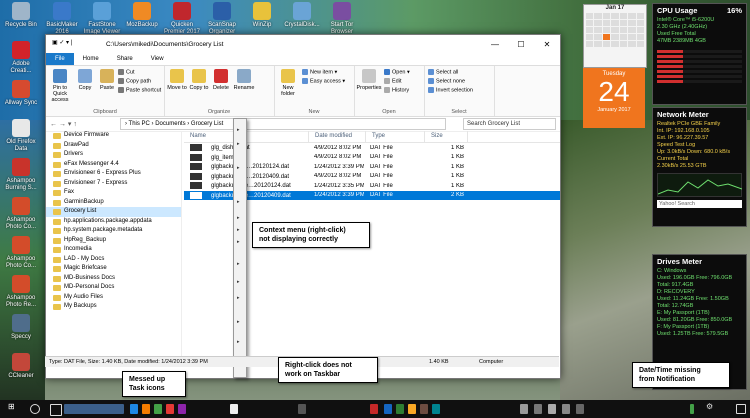 This screenshot has width=750, height=418. What do you see at coordinates (21, 366) in the screenshot?
I see `desktop-icon: CCleaner` at bounding box center [21, 366].